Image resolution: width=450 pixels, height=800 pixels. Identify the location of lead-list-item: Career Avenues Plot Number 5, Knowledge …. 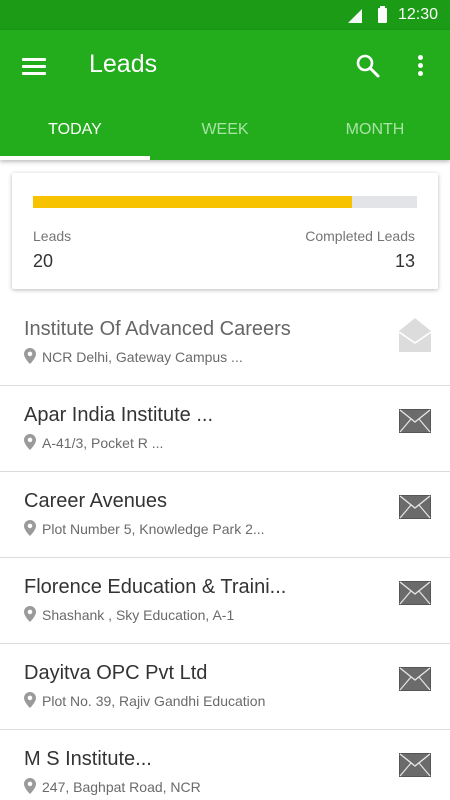
(225, 515).